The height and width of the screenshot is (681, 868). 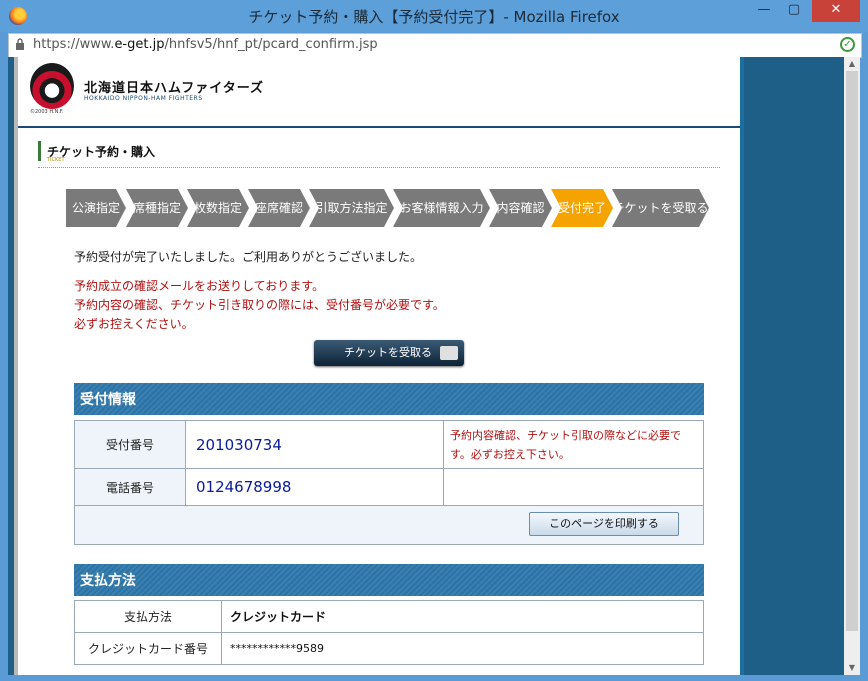 What do you see at coordinates (449, 353) in the screenshot?
I see `printer-icon` at bounding box center [449, 353].